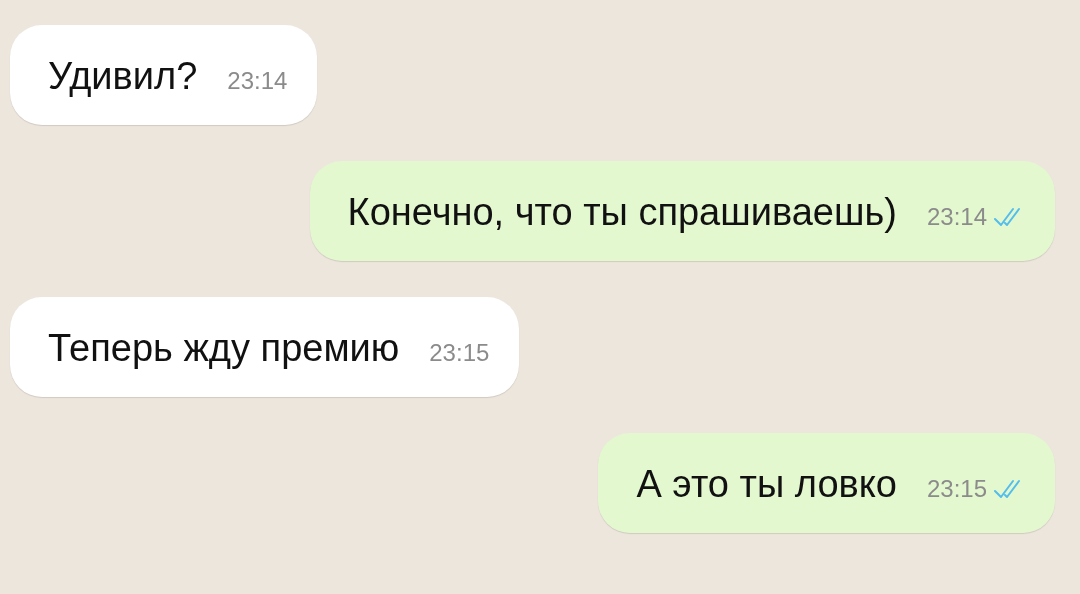 The image size is (1080, 594). Describe the element at coordinates (123, 76) in the screenshot. I see `message-text: Удивил?` at that location.